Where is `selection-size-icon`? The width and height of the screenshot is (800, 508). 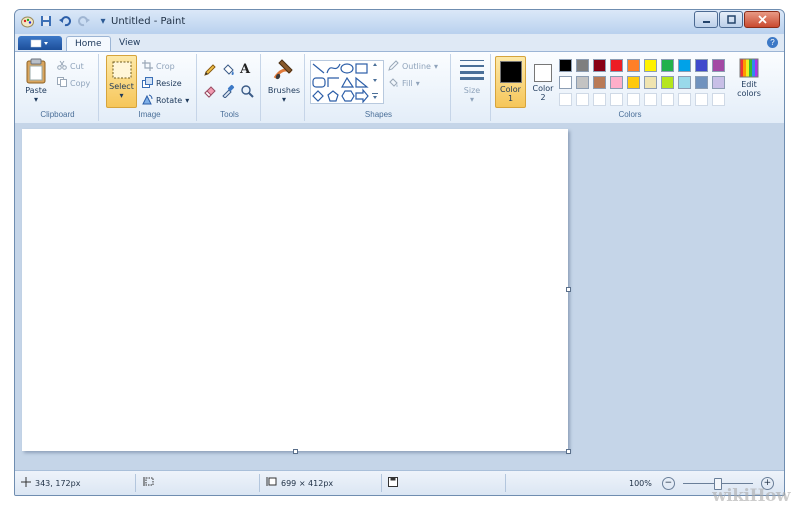 selection-size-icon is located at coordinates (148, 483).